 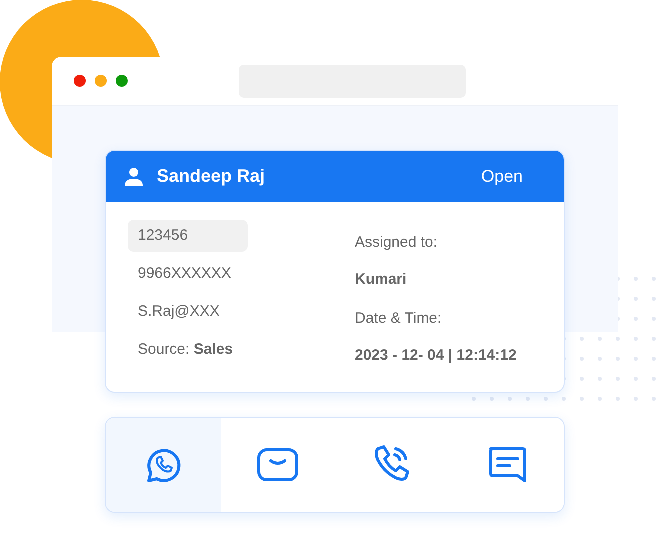 I want to click on status-label: Open, so click(x=502, y=177).